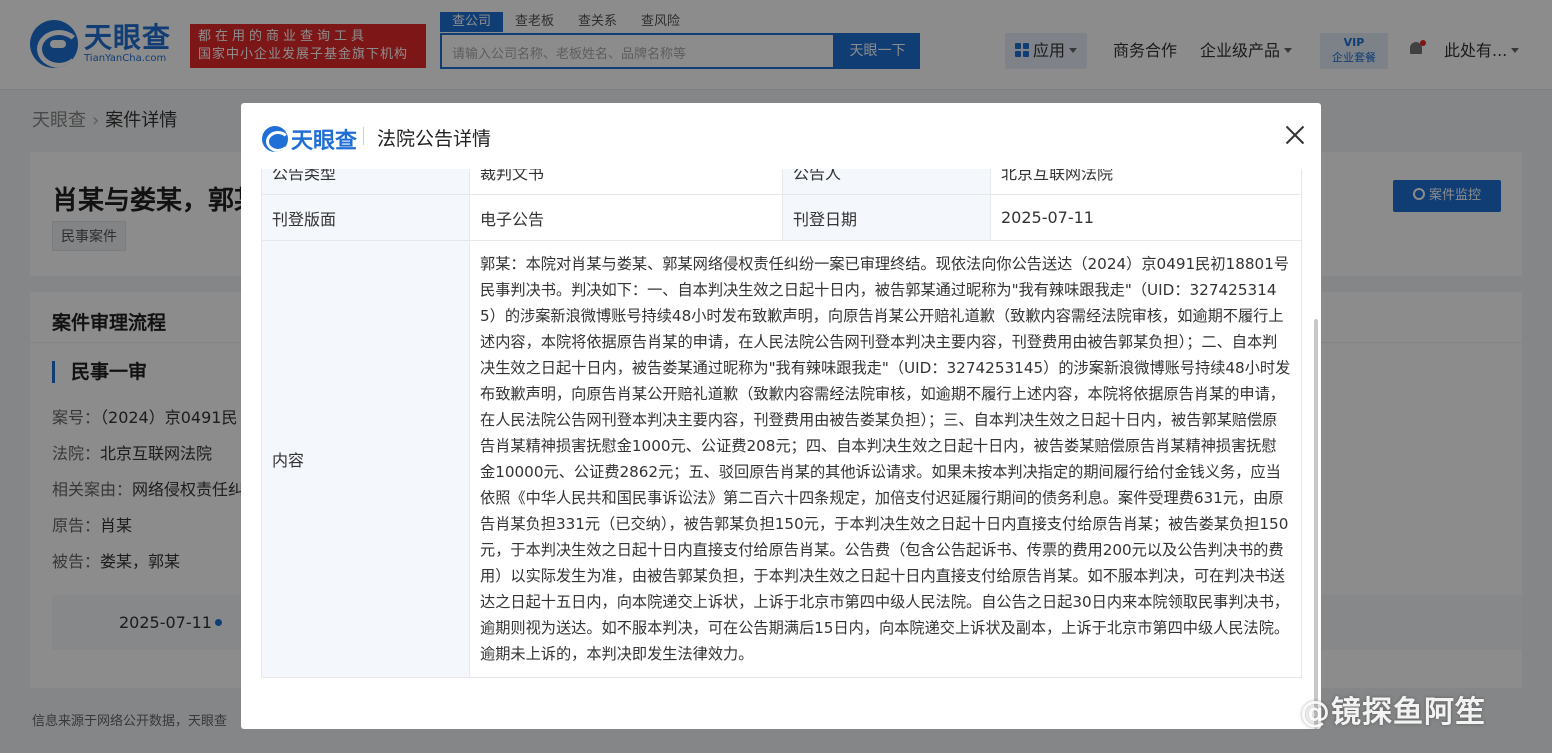 The image size is (1552, 753). What do you see at coordinates (365, 459) in the screenshot?
I see `content-label: 内容` at bounding box center [365, 459].